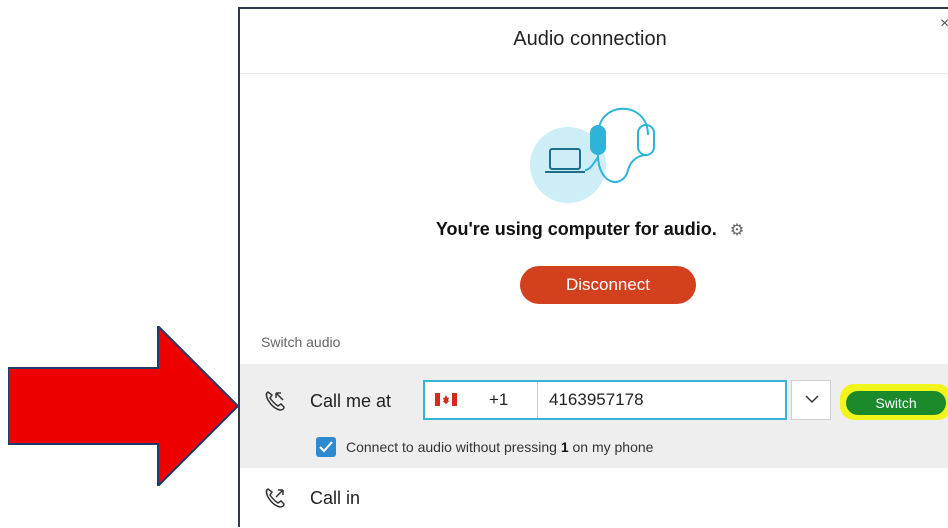 The width and height of the screenshot is (948, 528). I want to click on call-me-panel: Call me at +1 Switch Connec, so click(594, 416).